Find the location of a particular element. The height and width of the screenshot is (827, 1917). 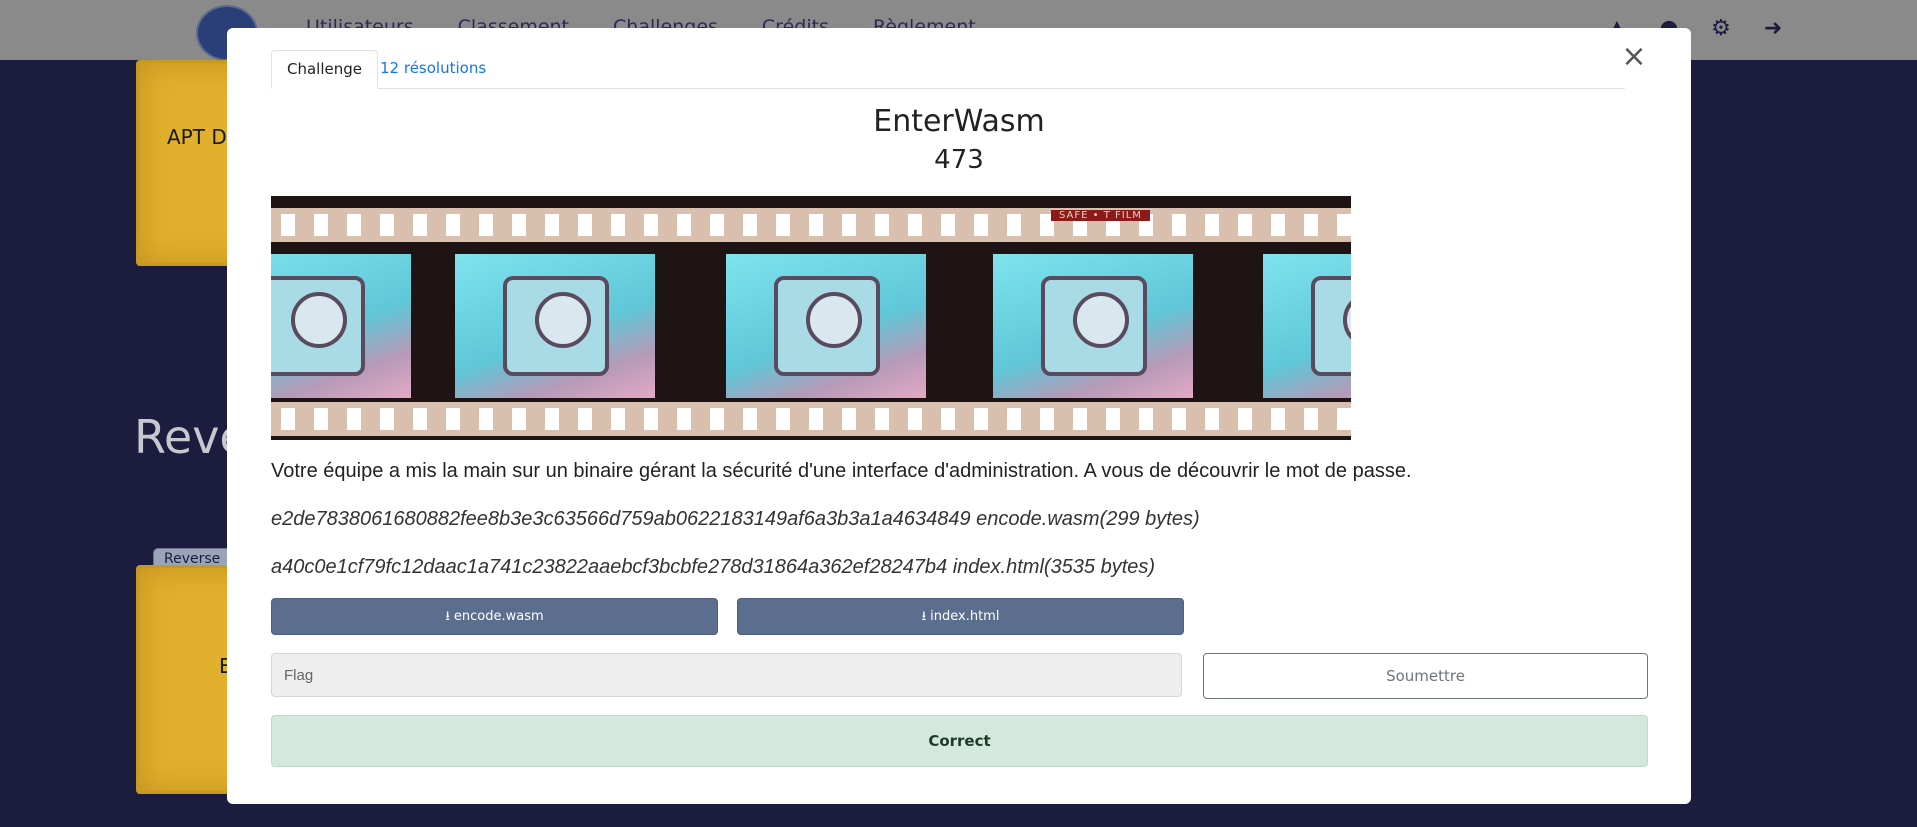

logout-icon: ➜ is located at coordinates (1773, 28).